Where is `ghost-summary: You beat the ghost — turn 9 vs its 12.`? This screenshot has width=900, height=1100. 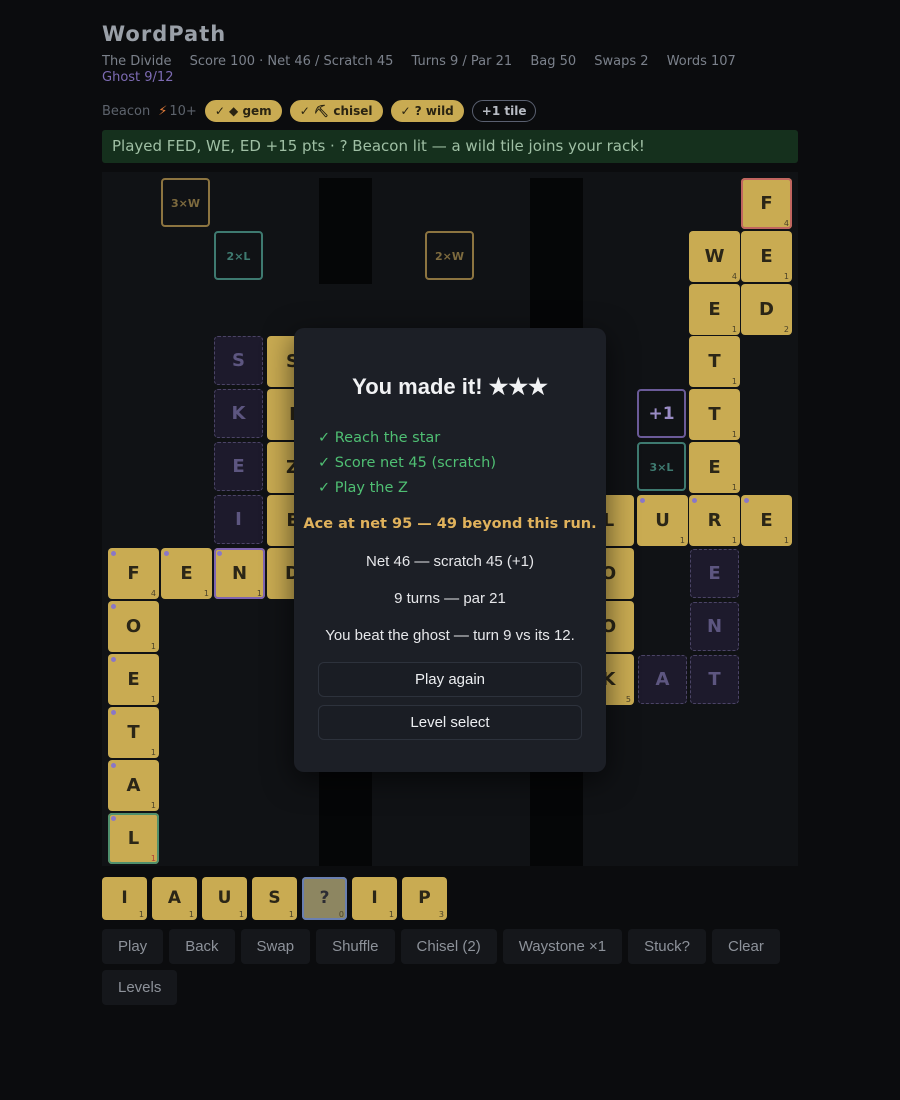 ghost-summary: You beat the ghost — turn 9 vs its 12. is located at coordinates (450, 635).